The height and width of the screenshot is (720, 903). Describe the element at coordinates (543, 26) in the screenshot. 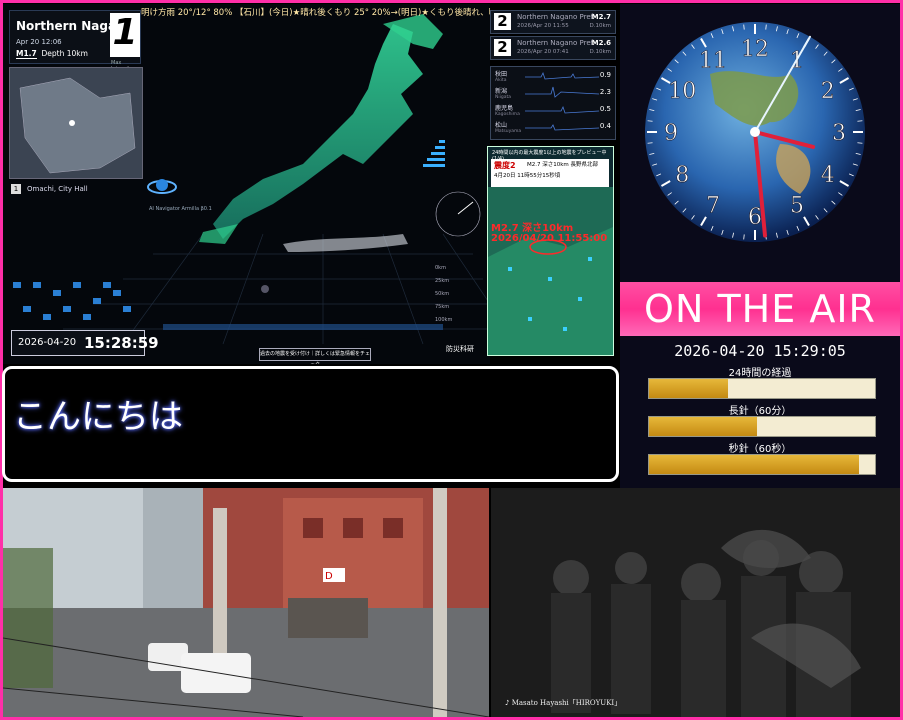

I see `event-time: 2026/Apr 20 11:55` at that location.